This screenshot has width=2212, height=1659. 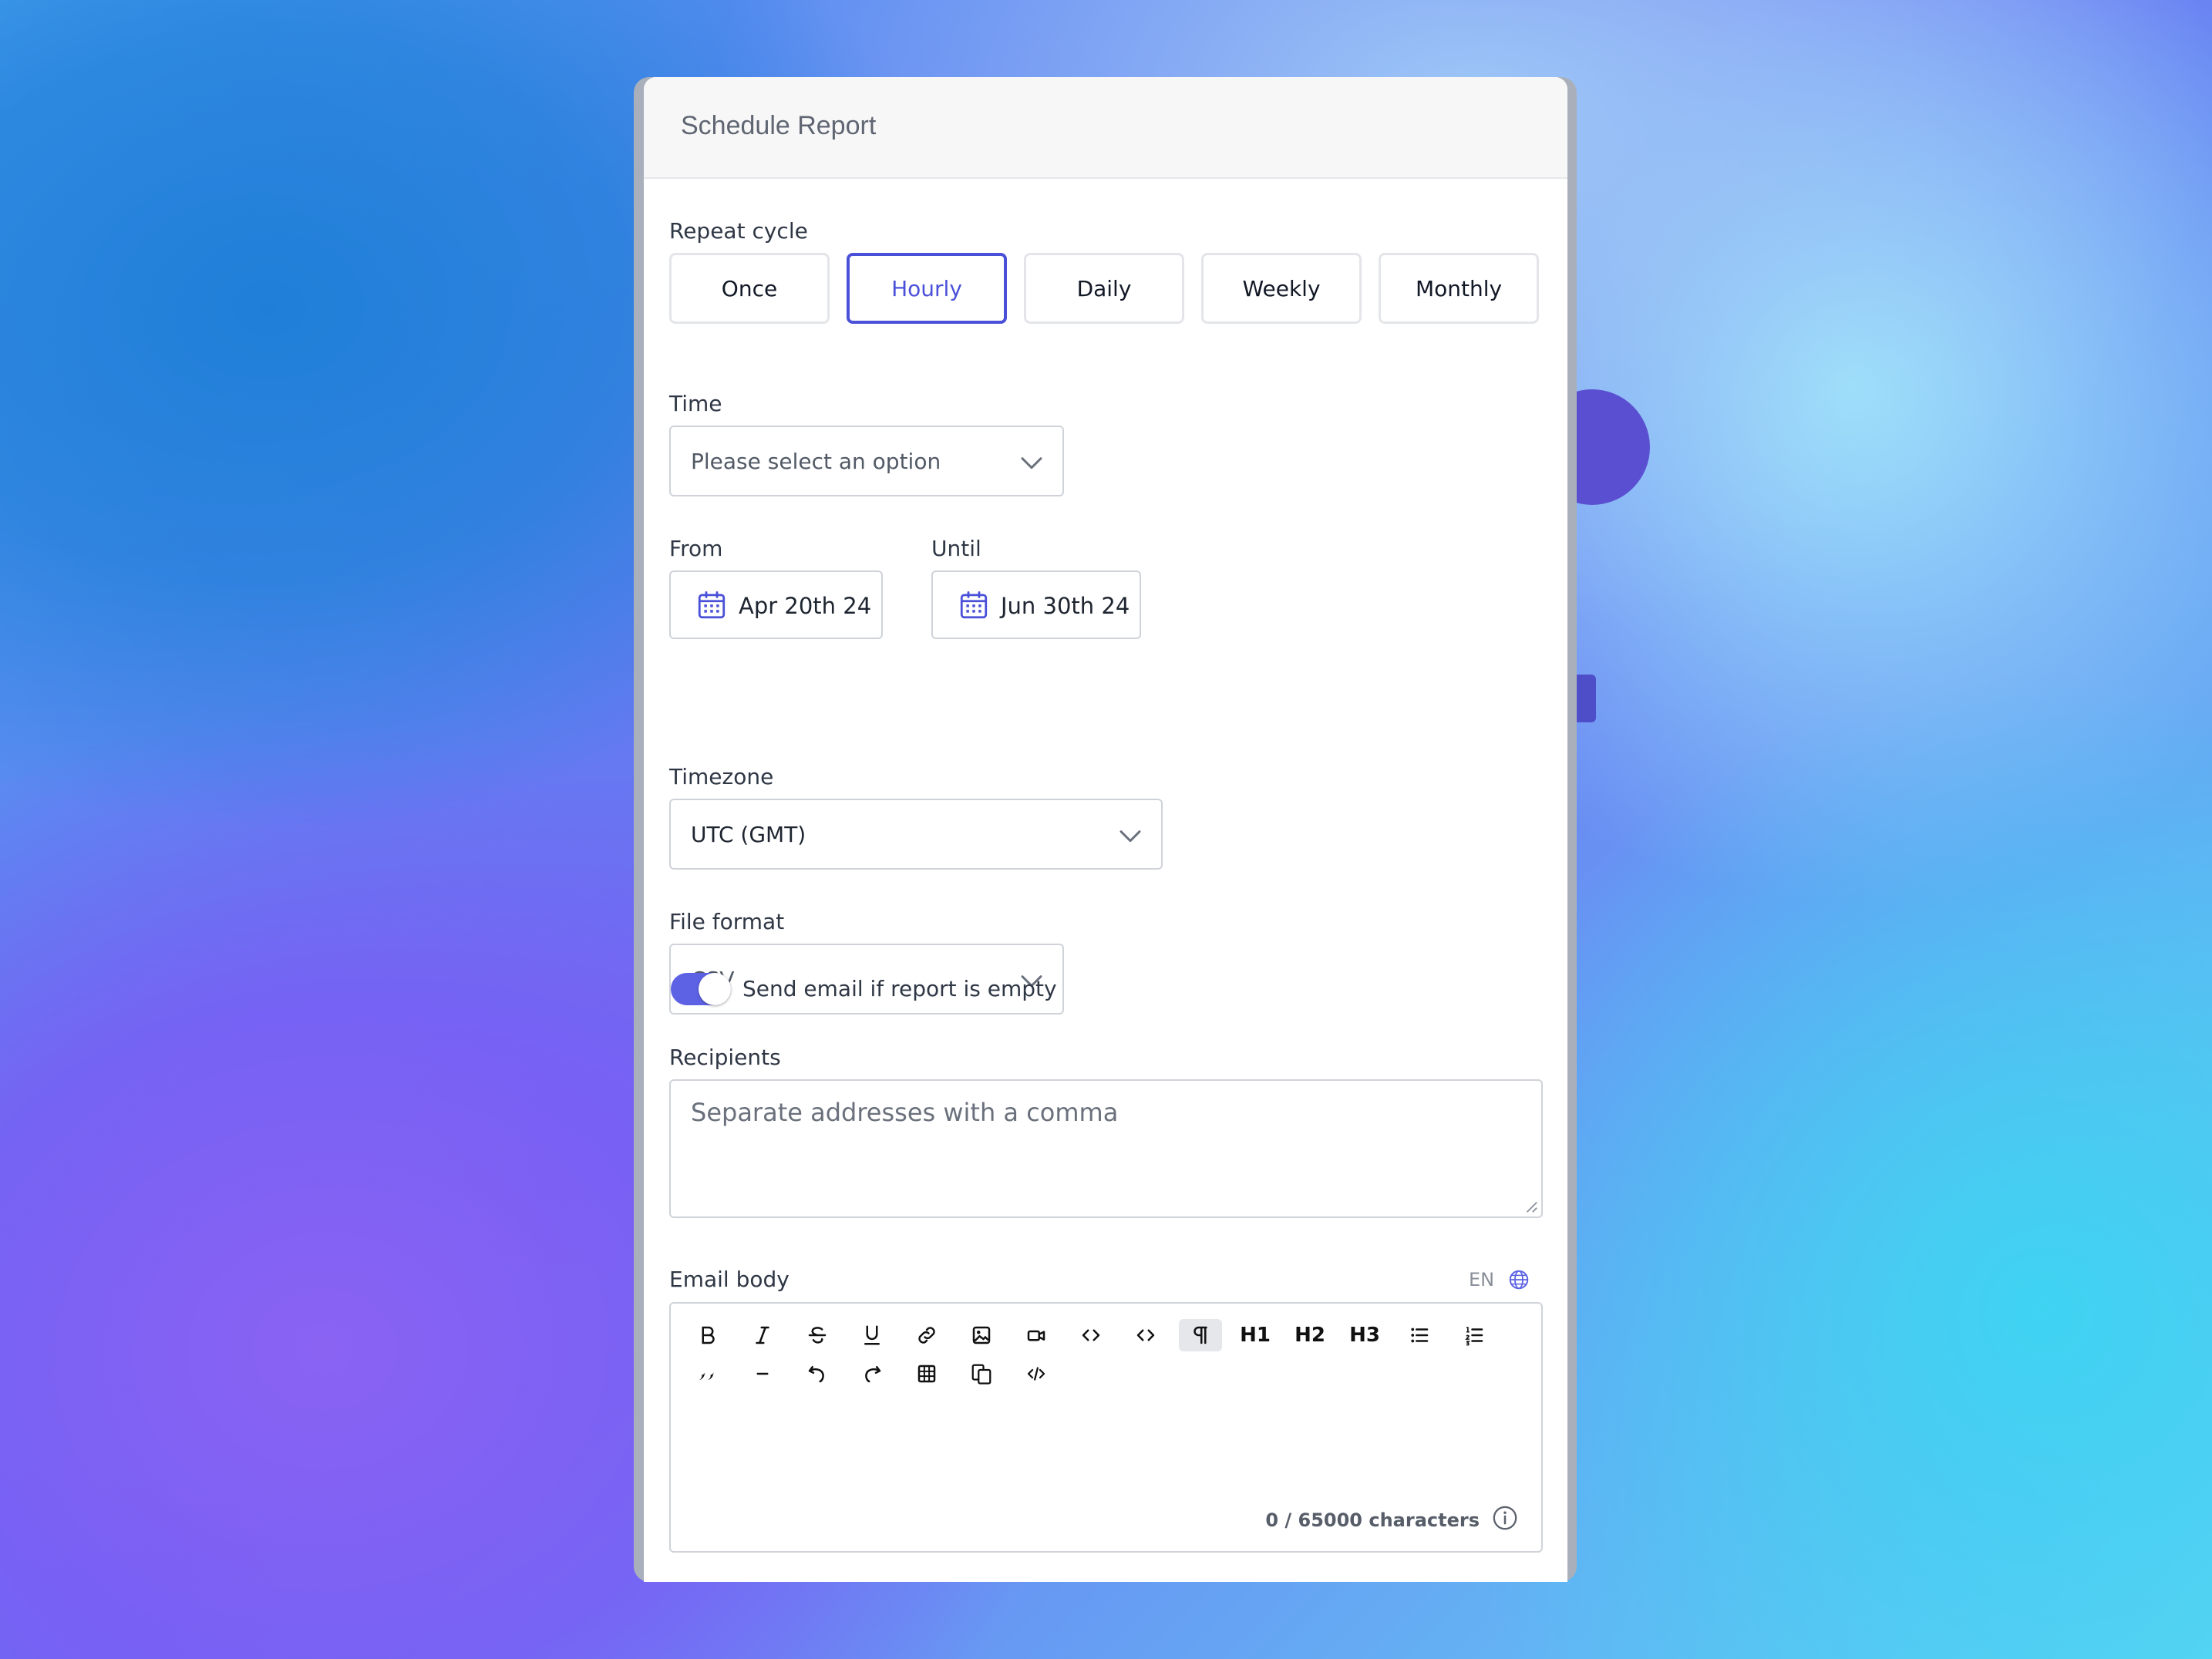 What do you see at coordinates (729, 1279) in the screenshot?
I see `email-body-label: Email body` at bounding box center [729, 1279].